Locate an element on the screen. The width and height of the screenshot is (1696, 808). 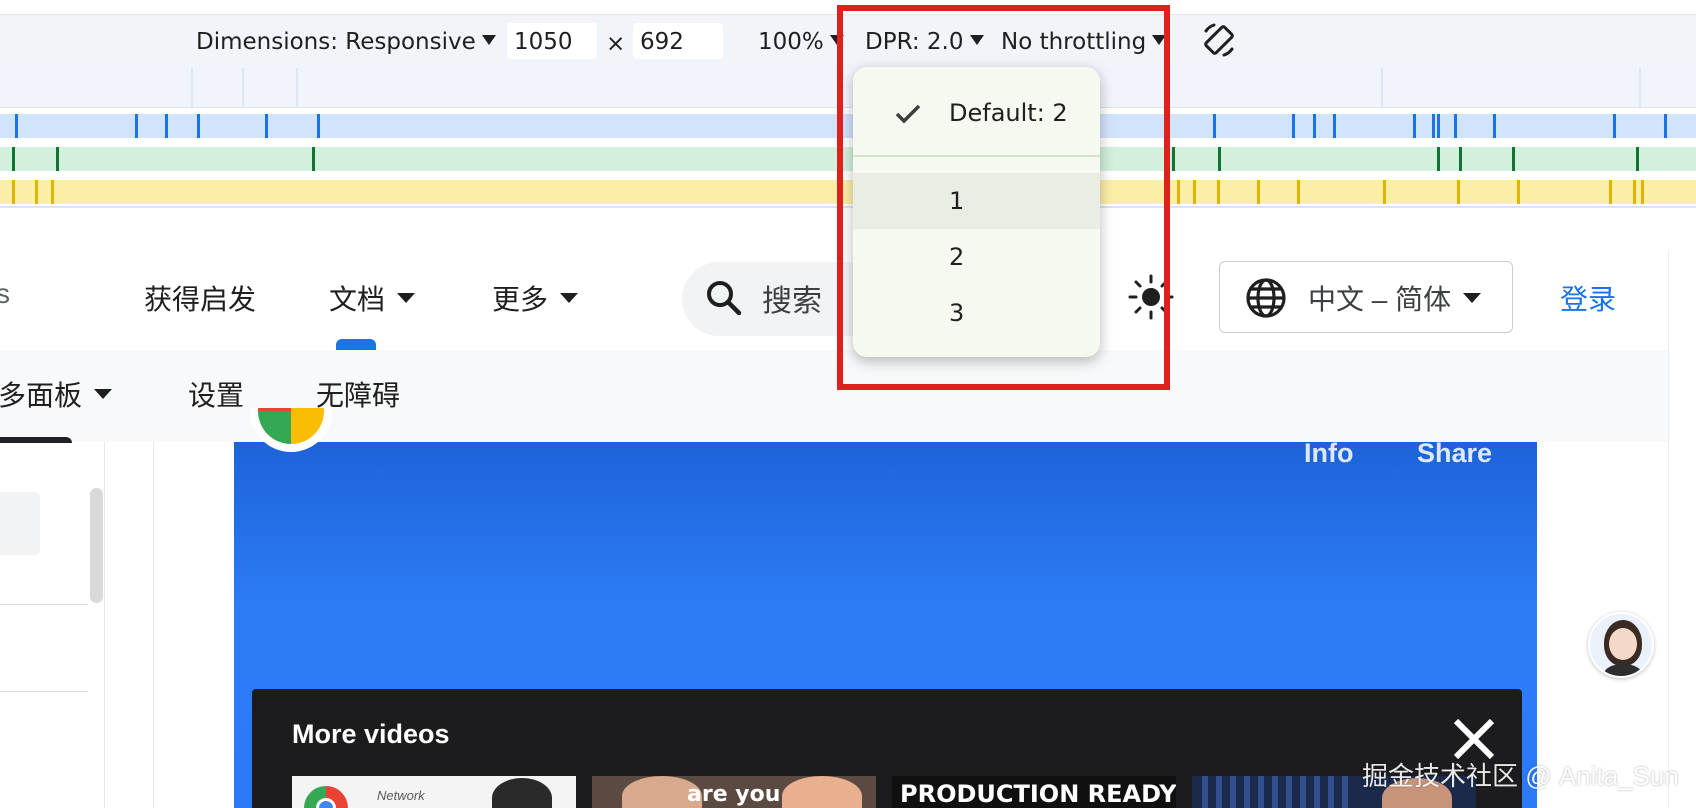
zoom-label: 100% is located at coordinates (791, 42).